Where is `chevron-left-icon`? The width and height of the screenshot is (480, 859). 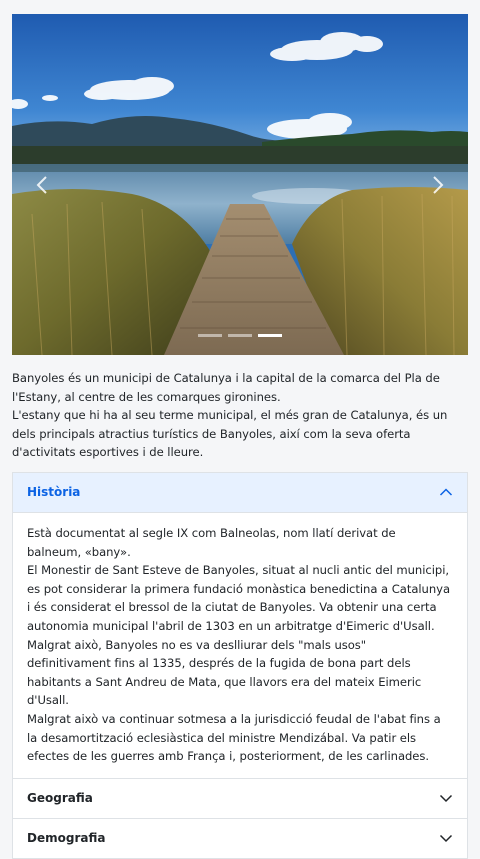 chevron-left-icon is located at coordinates (41, 184).